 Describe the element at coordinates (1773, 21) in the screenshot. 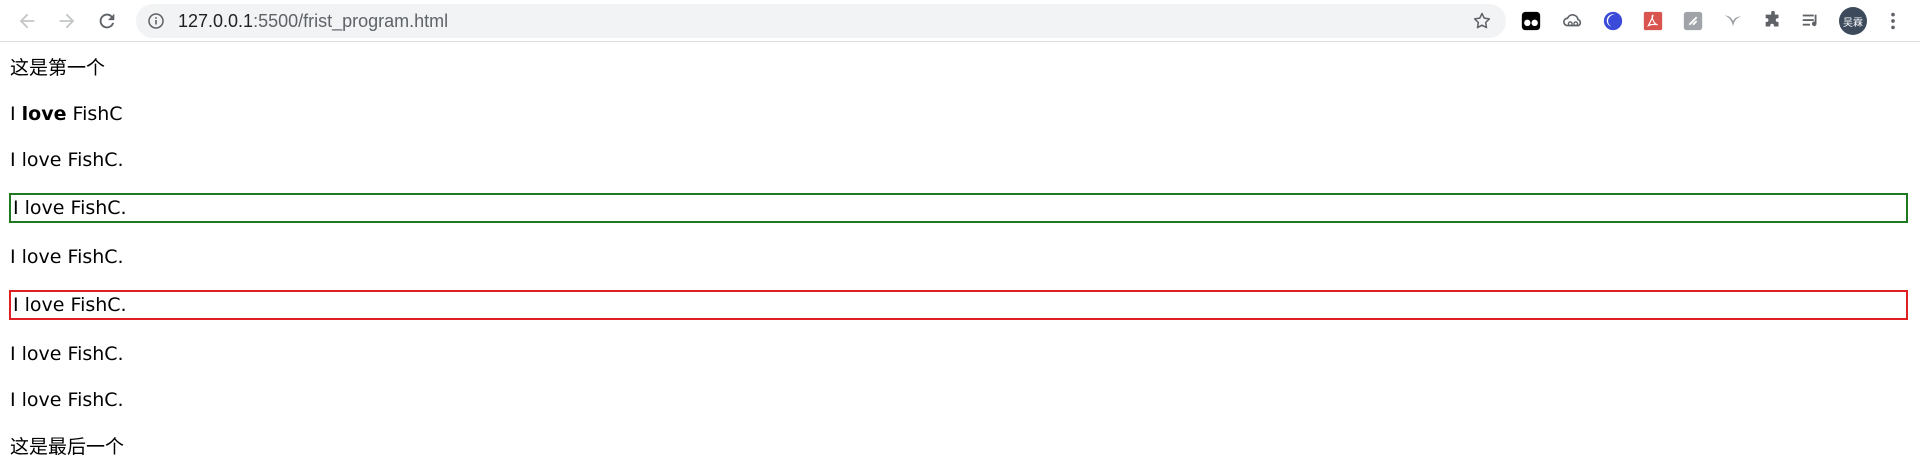

I see `puzzle-icon` at that location.